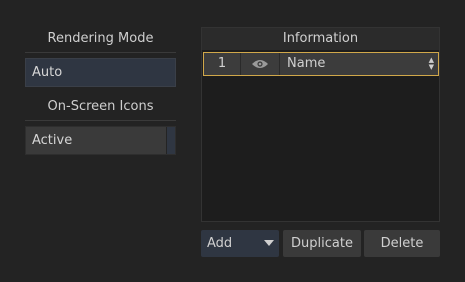  I want to click on on-screen-icons-field: Active, so click(100, 140).